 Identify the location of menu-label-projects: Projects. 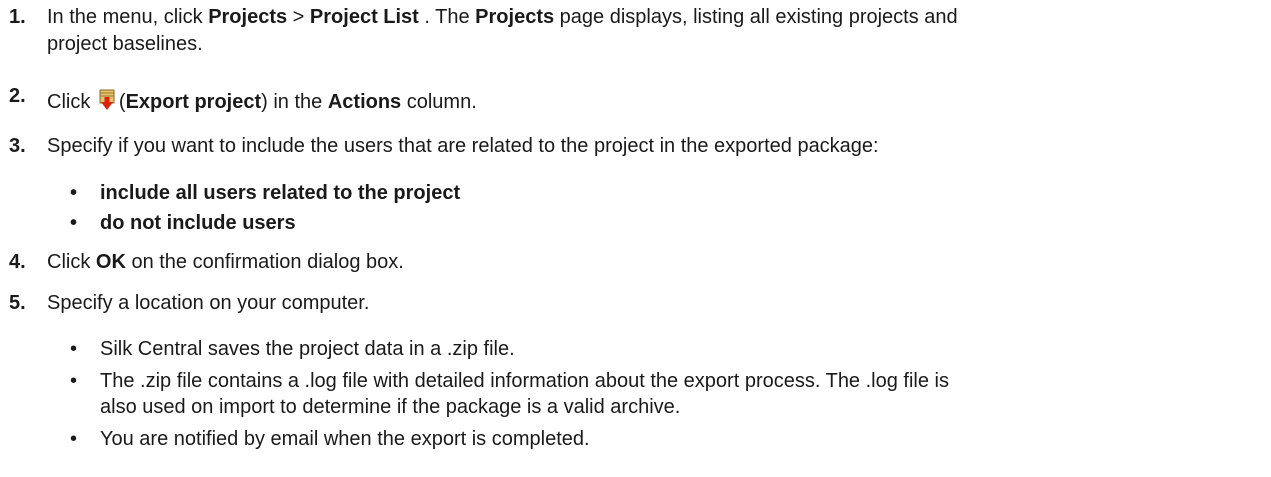
(248, 17).